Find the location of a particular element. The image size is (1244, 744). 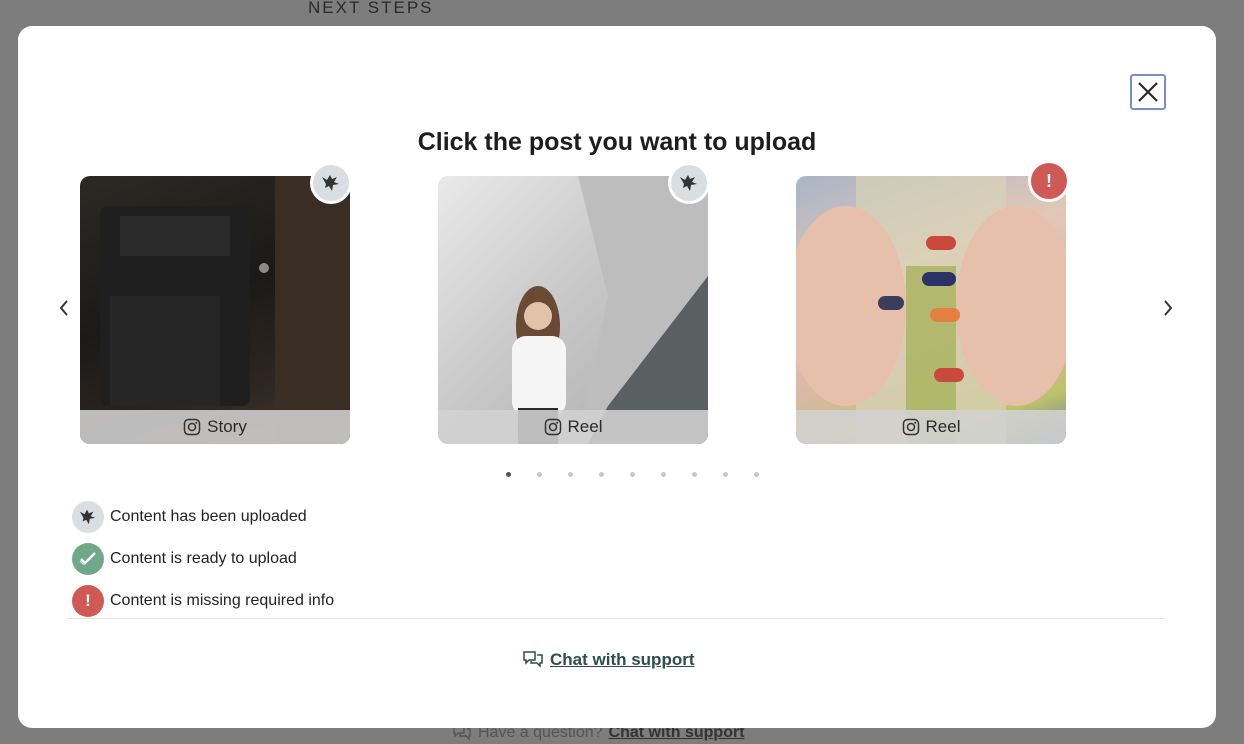

legend-item-ready: Content is ready to upload is located at coordinates (203, 559).